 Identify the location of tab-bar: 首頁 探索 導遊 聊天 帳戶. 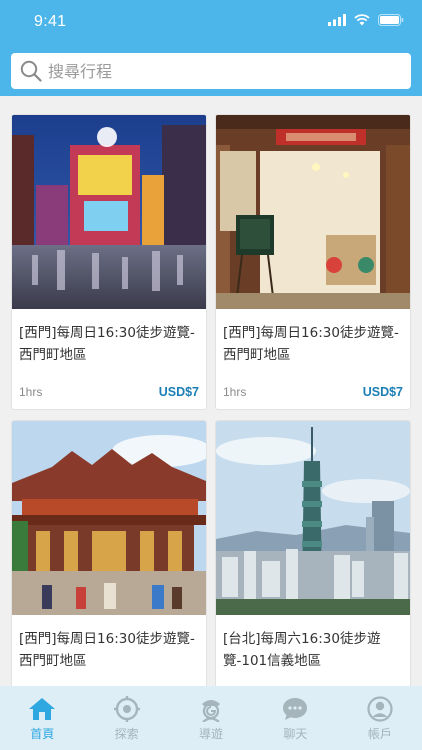
(211, 718).